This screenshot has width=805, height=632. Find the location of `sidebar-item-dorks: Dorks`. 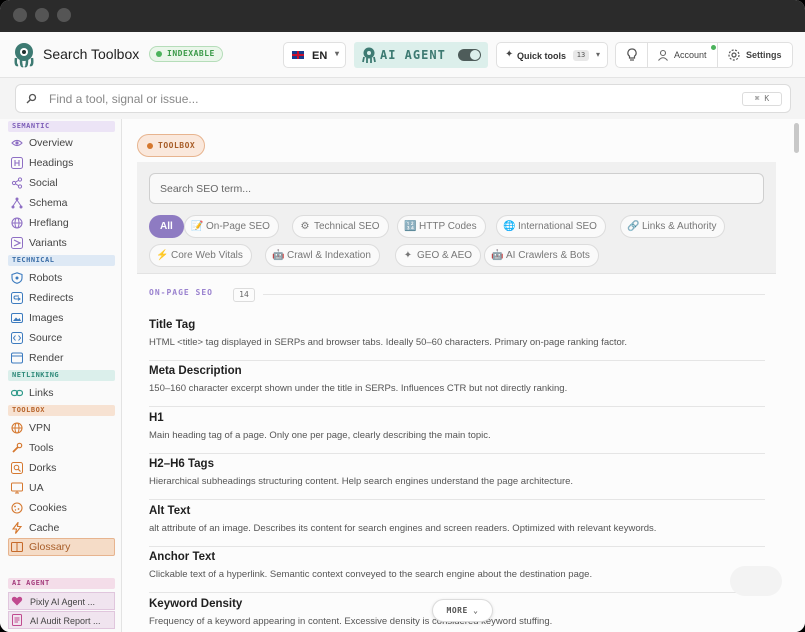

sidebar-item-dorks: Dorks is located at coordinates (61, 468).